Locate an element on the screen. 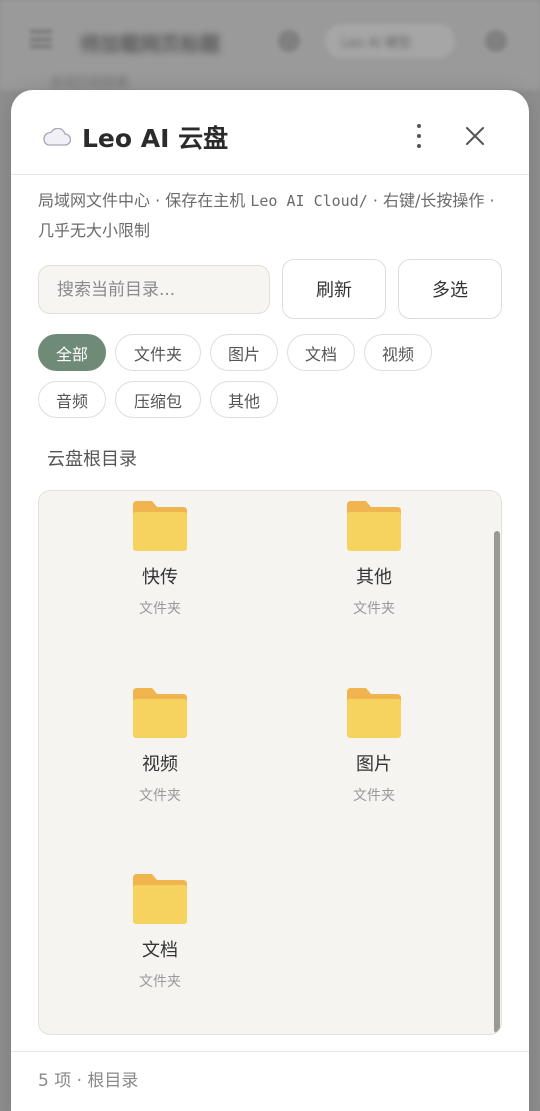  filter-chip-other: 其他 is located at coordinates (244, 399).